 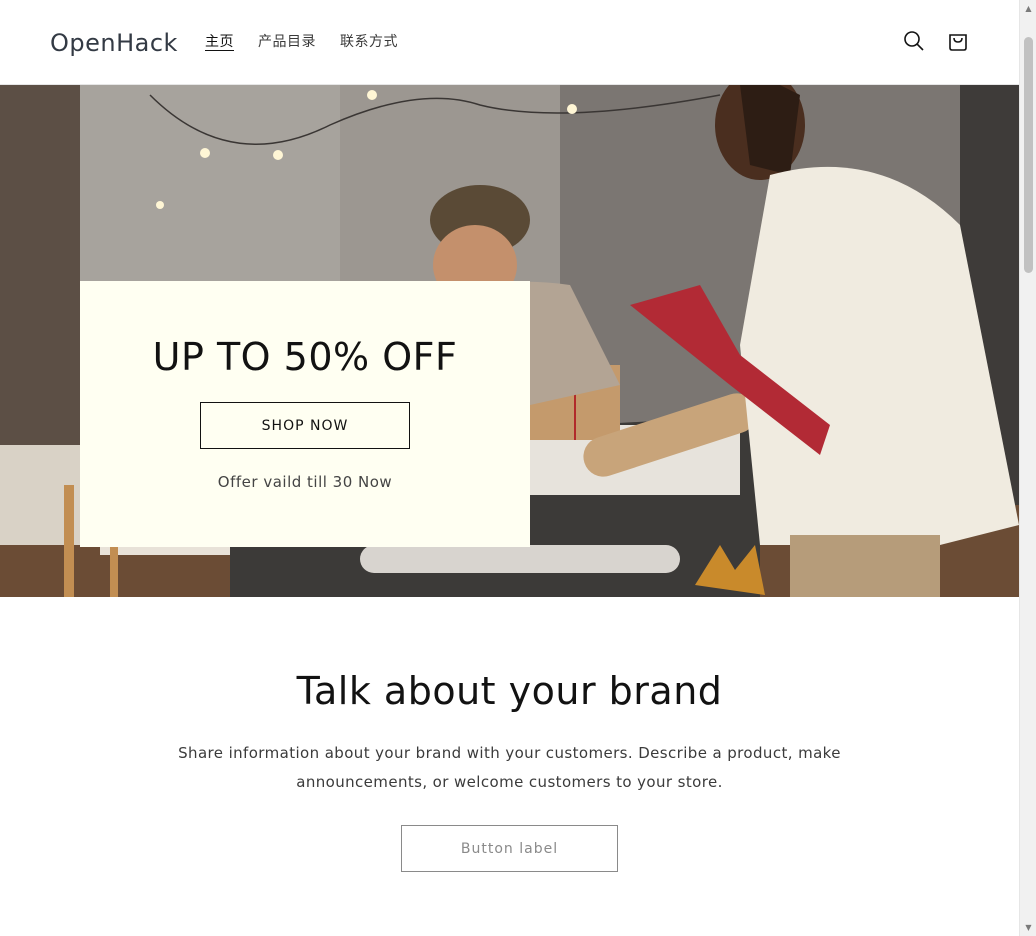 I want to click on nav-item-contact: 联系方式, so click(x=369, y=42).